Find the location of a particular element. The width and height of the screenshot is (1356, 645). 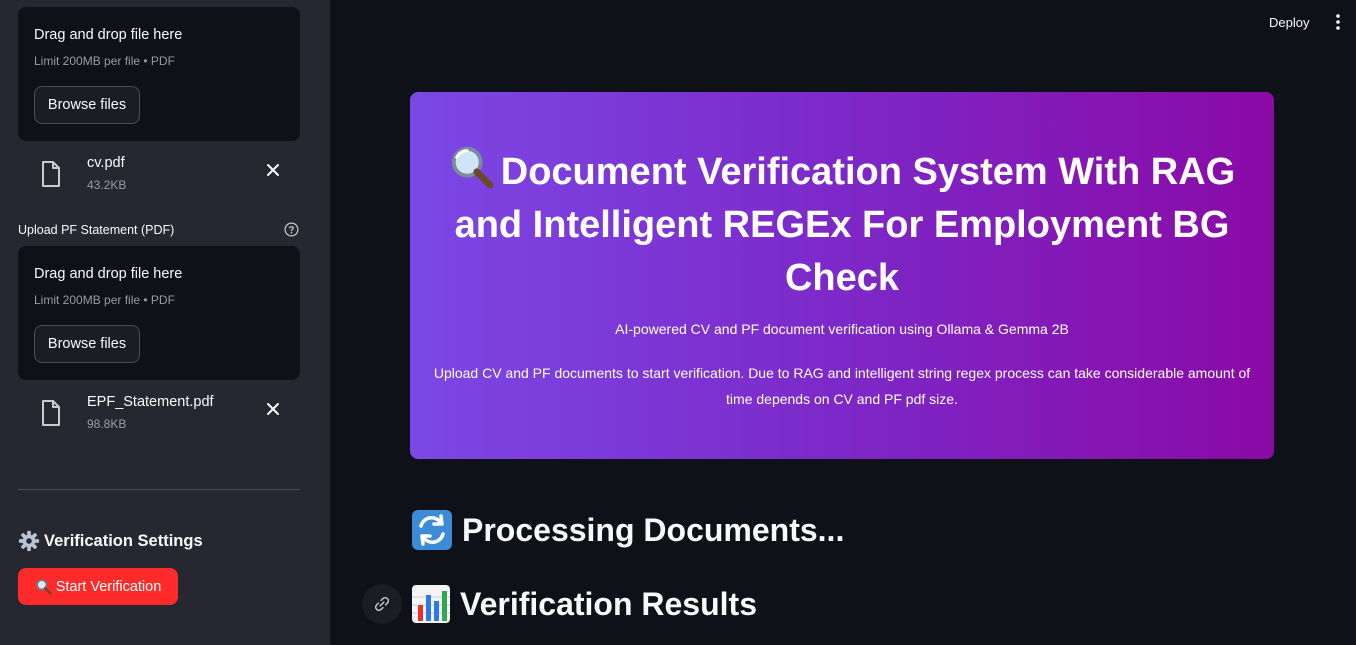

start-verification-label: Start Verification is located at coordinates (108, 586).